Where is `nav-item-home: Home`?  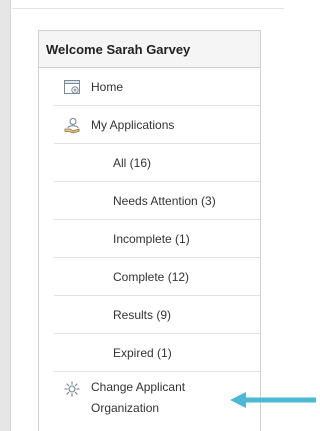 nav-item-home: Home is located at coordinates (157, 87).